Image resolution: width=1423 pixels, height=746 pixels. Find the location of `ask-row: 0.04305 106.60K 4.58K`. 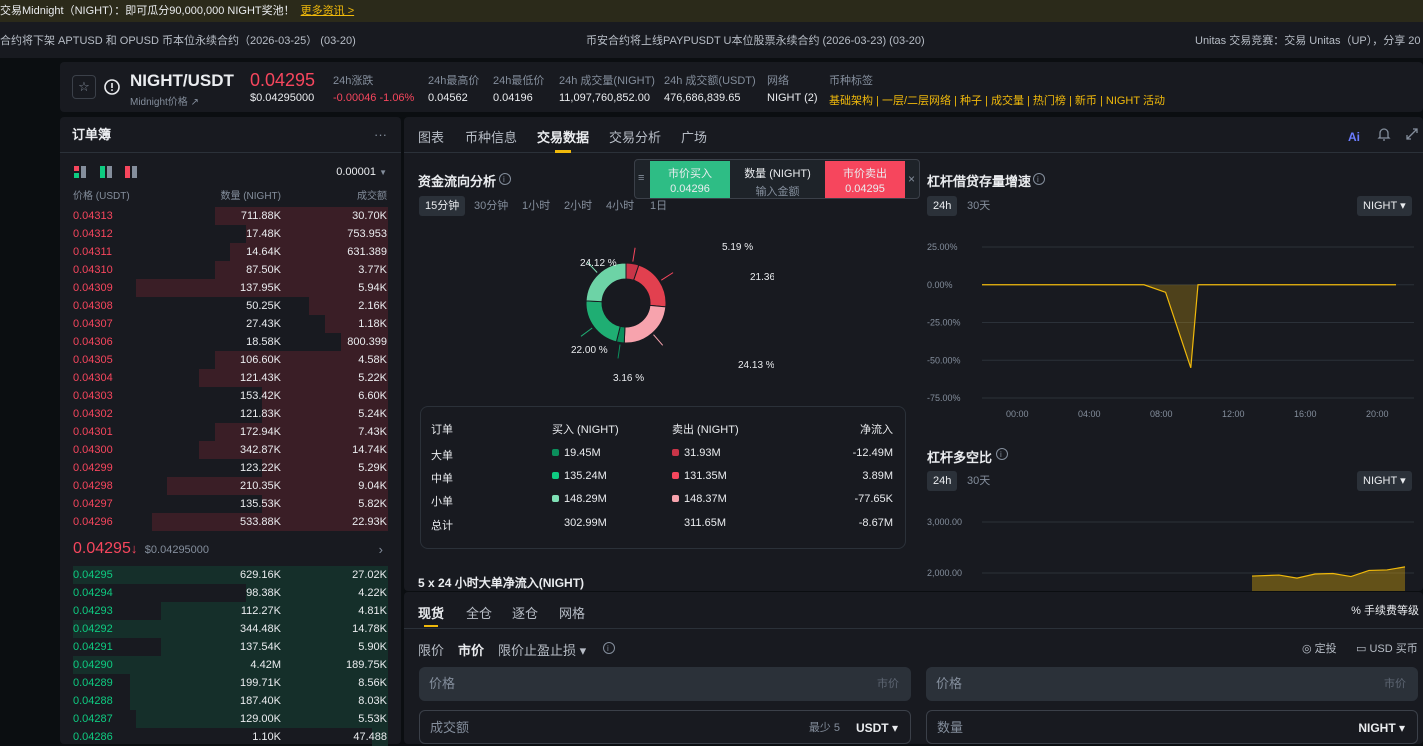

ask-row: 0.04305 106.60K 4.58K is located at coordinates (230, 360).